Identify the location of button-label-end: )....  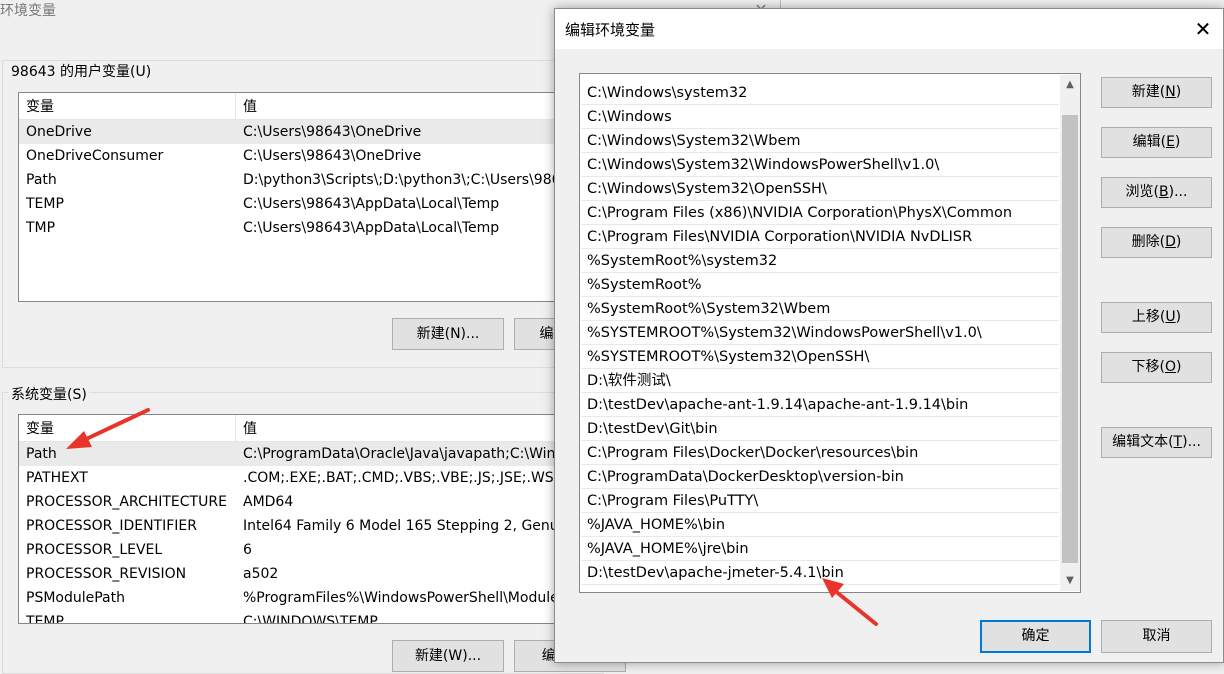
(1191, 442).